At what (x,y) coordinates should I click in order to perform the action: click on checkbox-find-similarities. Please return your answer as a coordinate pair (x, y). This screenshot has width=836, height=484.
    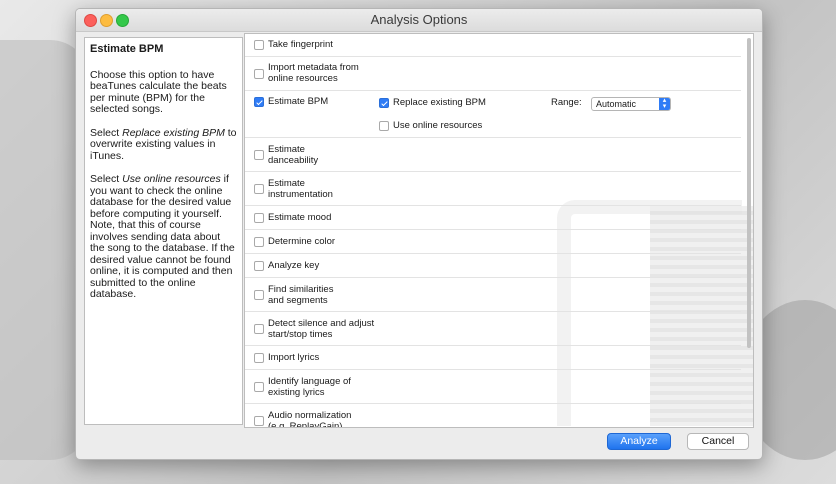
    Looking at the image, I should click on (259, 295).